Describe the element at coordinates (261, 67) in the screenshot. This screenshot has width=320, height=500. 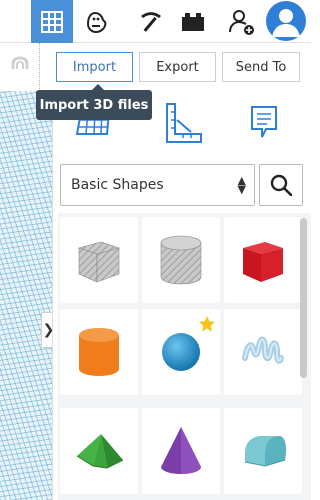
I see `send-to-button: Send To` at that location.